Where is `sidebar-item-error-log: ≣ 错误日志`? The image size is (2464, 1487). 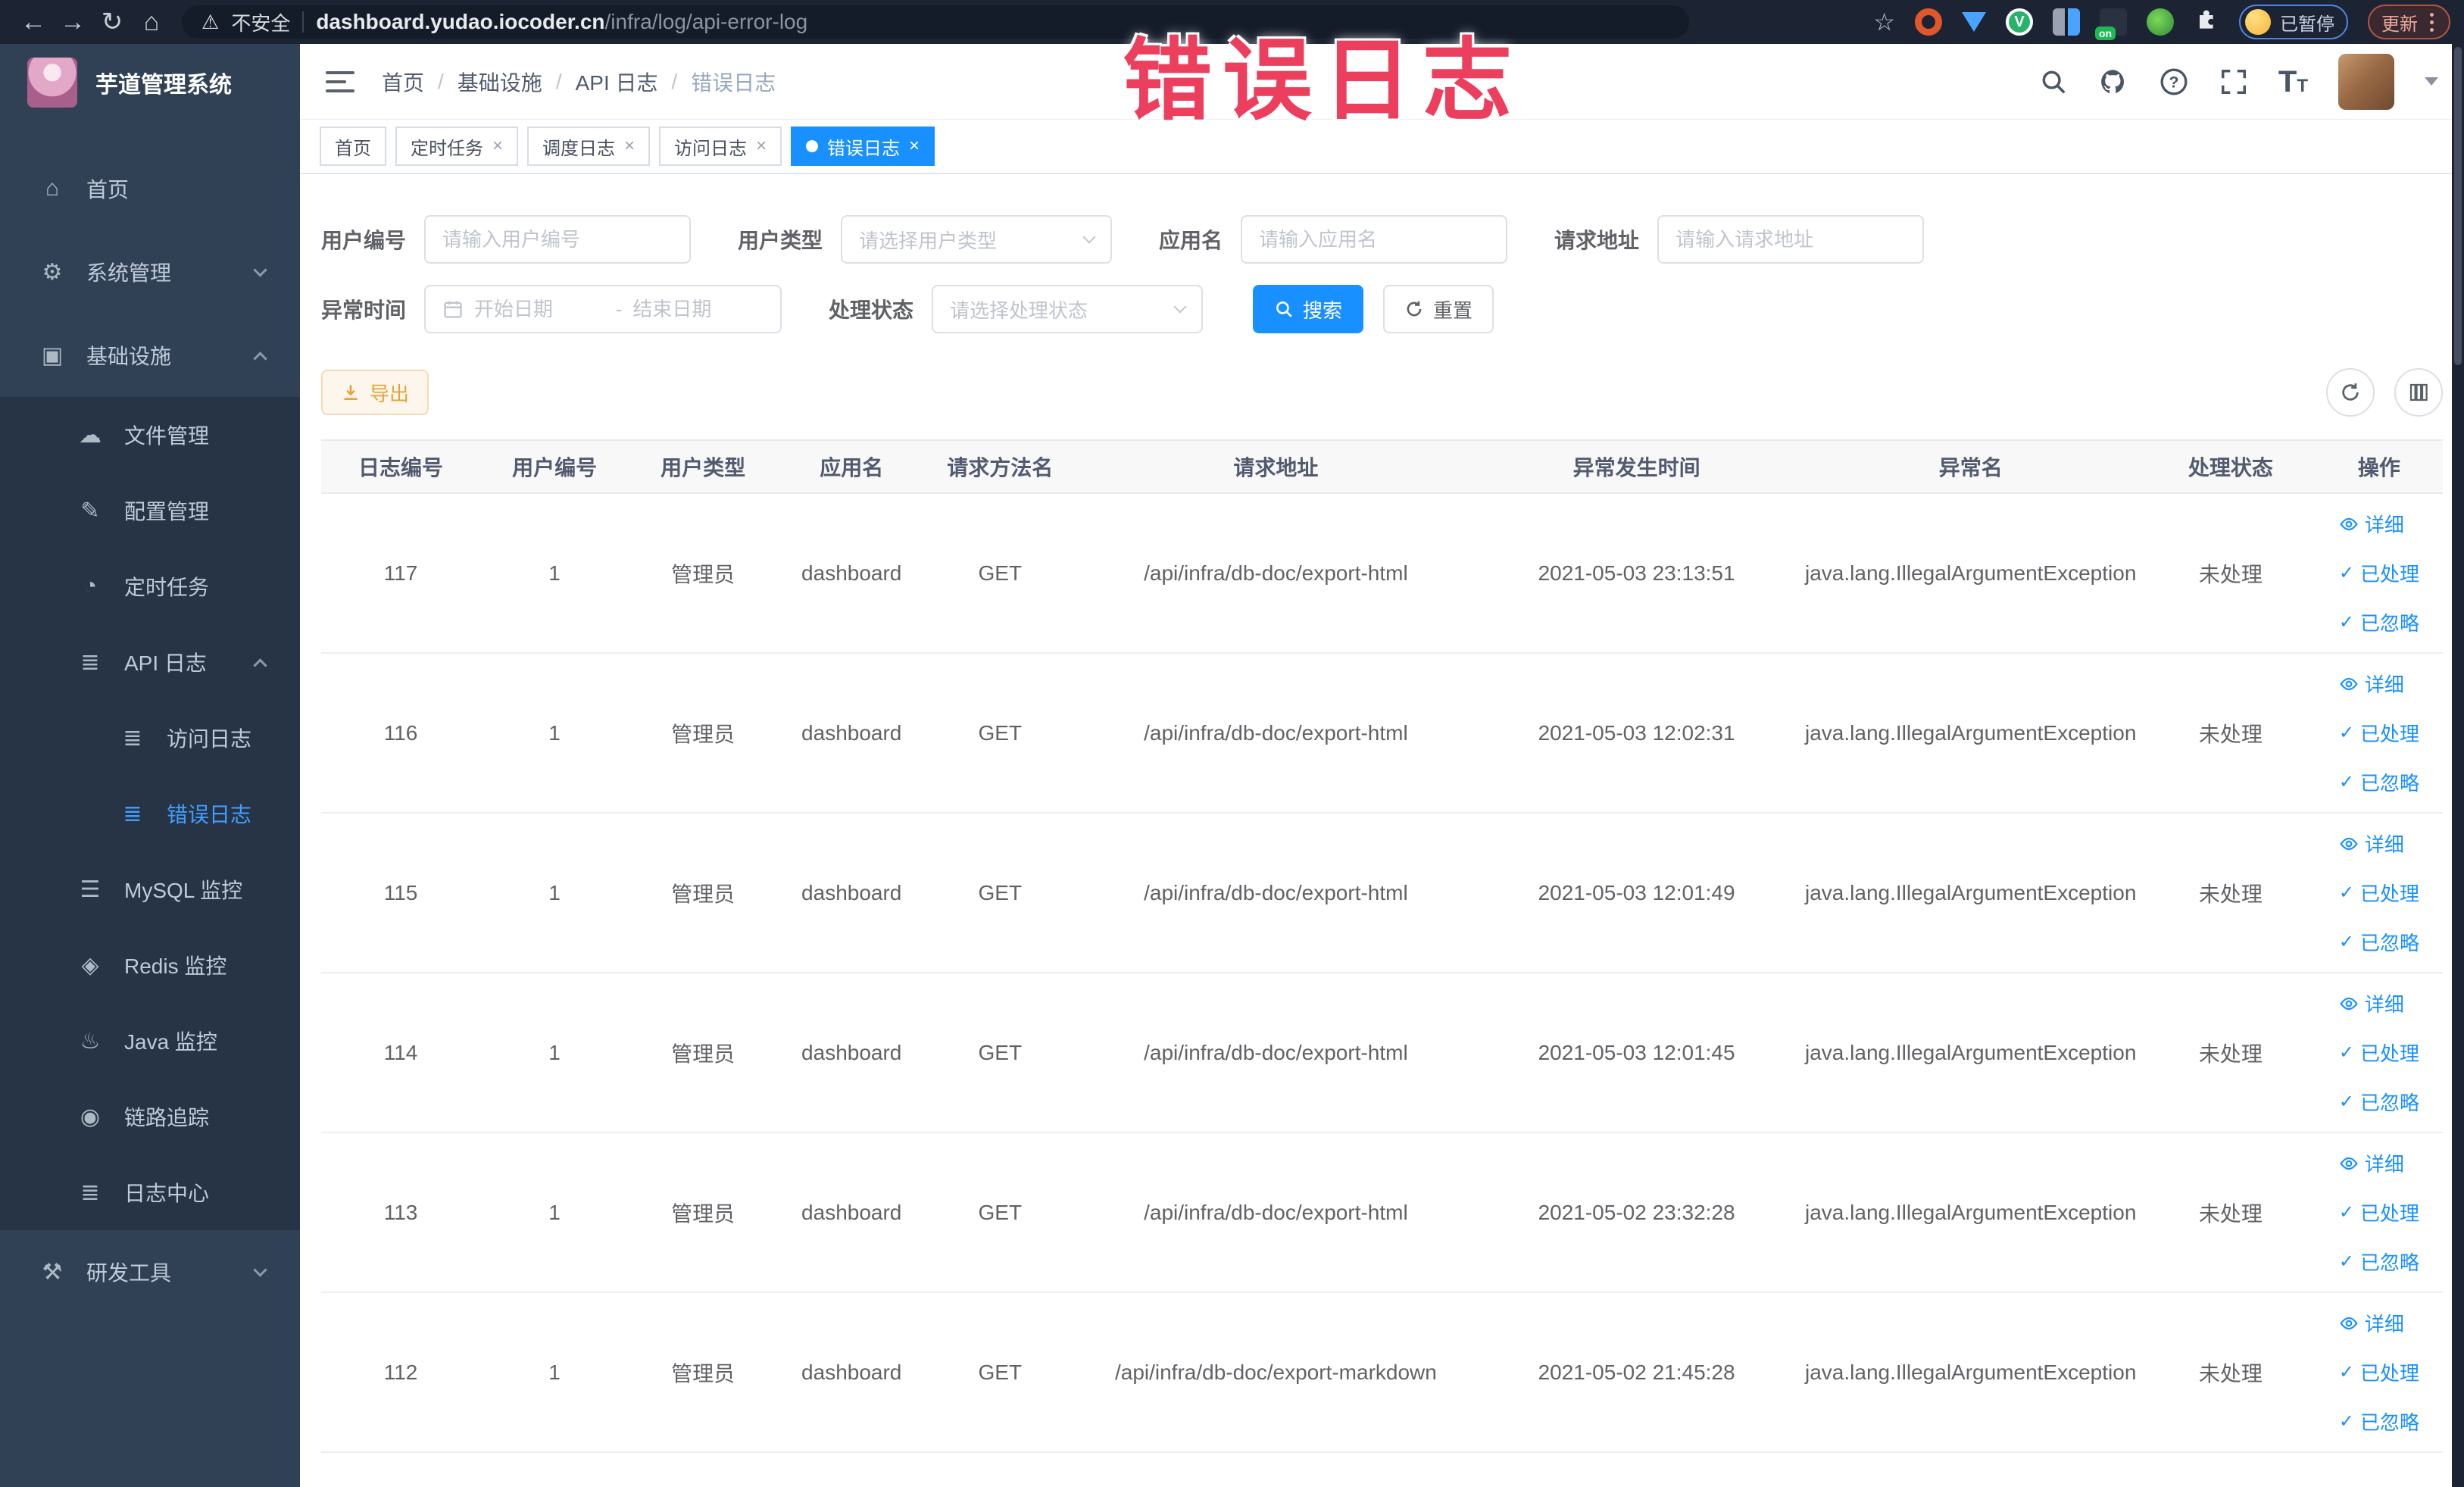 sidebar-item-error-log: ≣ 错误日志 is located at coordinates (150, 813).